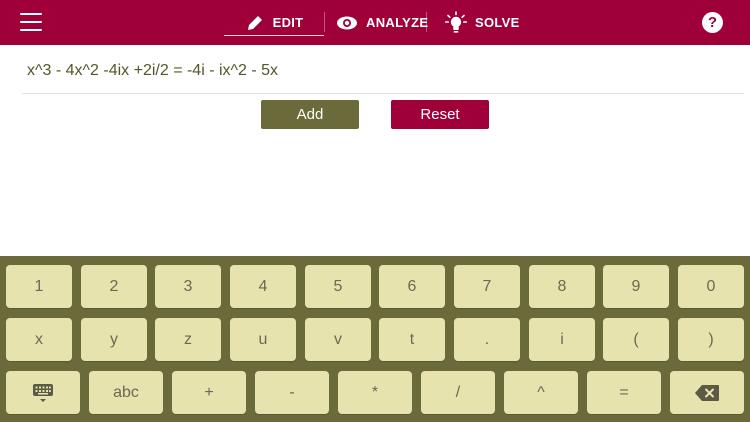  Describe the element at coordinates (397, 22) in the screenshot. I see `tab-analyze-label: ANALYZE` at that location.